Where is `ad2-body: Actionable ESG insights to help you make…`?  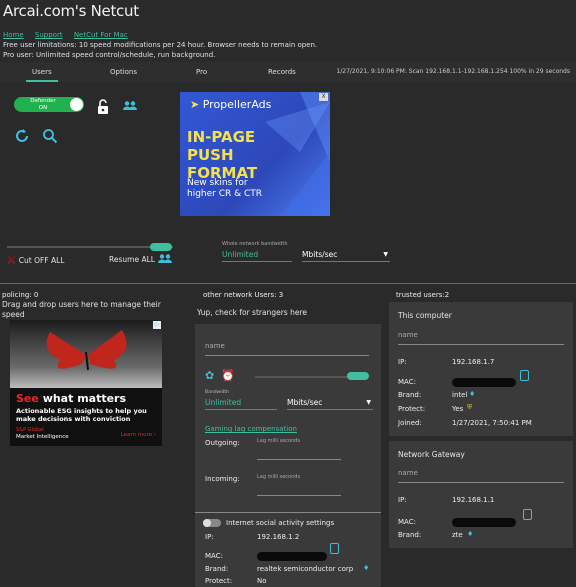 ad2-body: Actionable ESG insights to help you make… is located at coordinates (81, 415).